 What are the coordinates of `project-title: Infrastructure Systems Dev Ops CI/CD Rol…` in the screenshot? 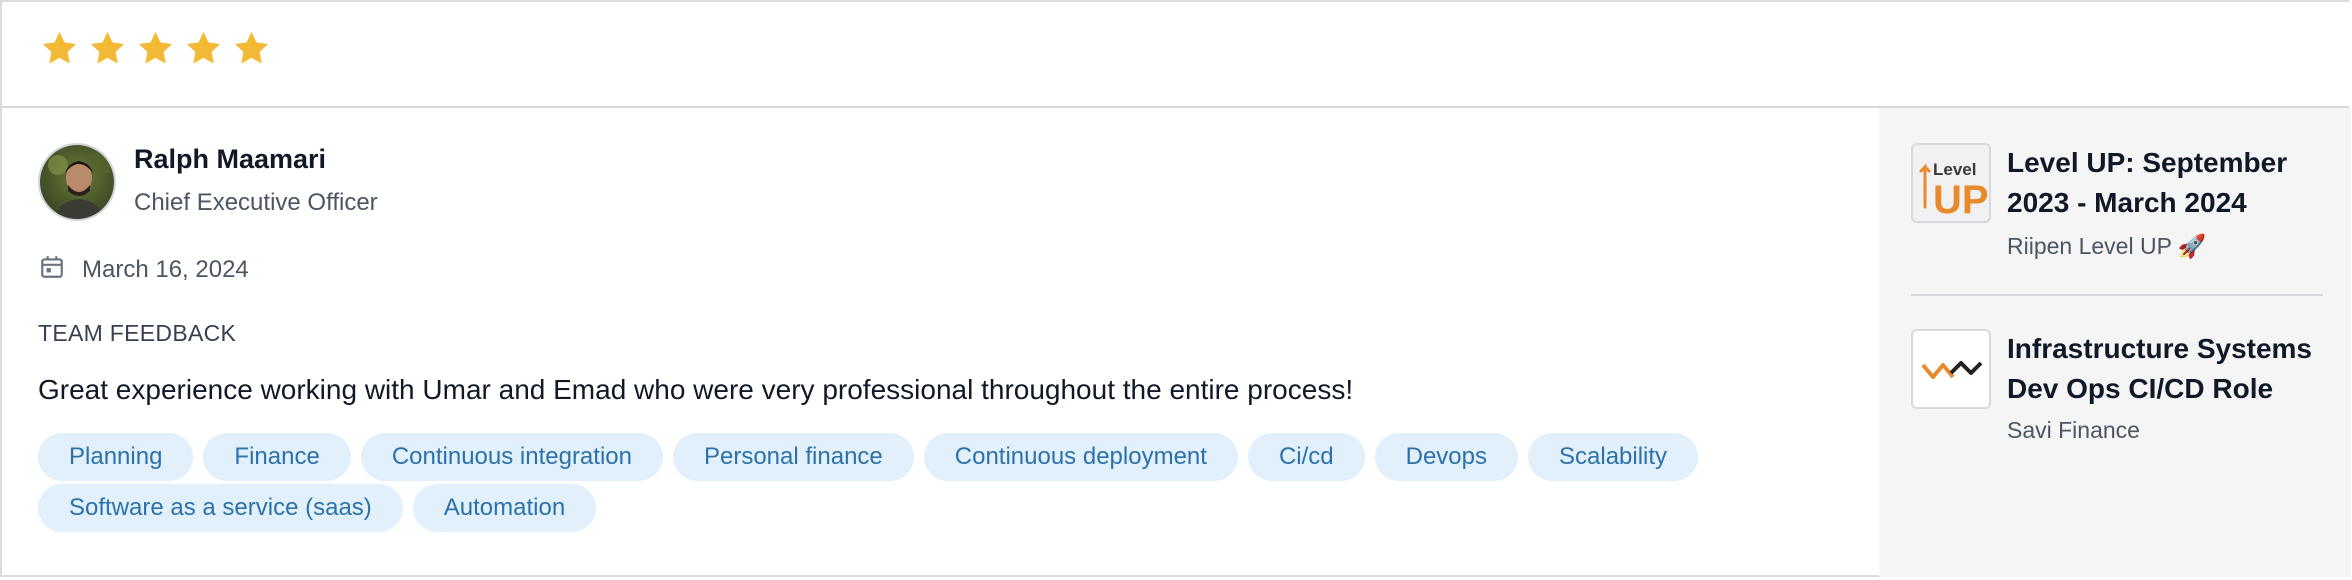 It's located at (2172, 369).